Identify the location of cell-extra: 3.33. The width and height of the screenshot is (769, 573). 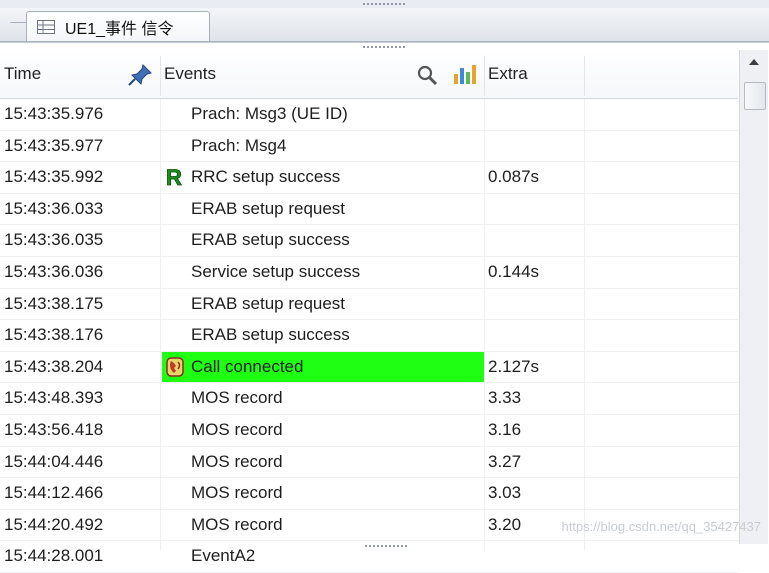
(505, 398).